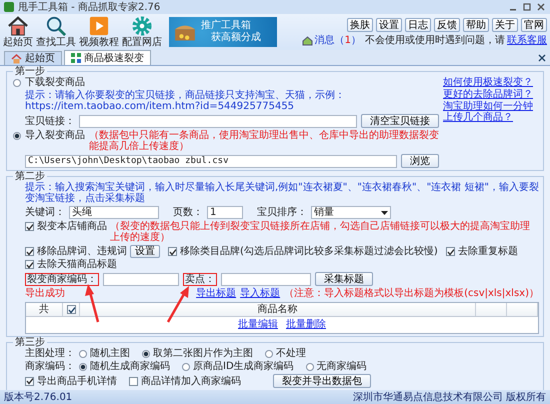  Describe the element at coordinates (130, 366) in the screenshot. I see `option-label: 随机生成商家编码` at that location.